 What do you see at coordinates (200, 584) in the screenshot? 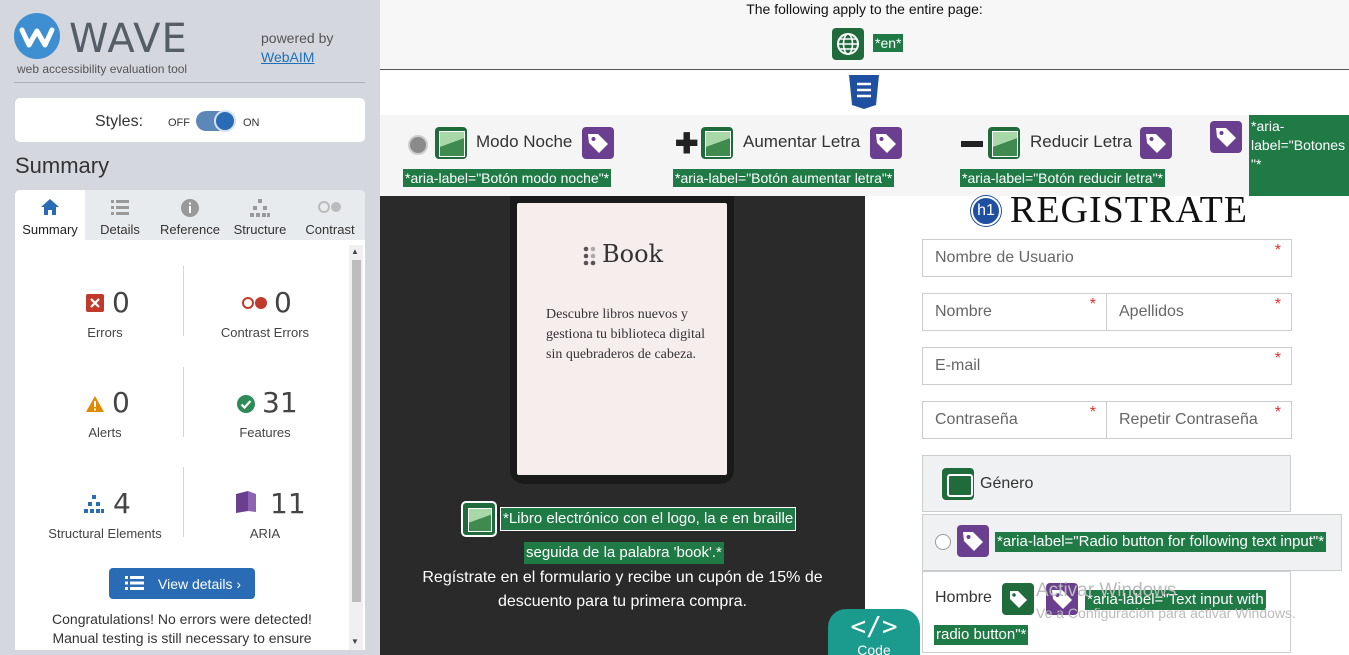
I see `view-details-label: View details ›` at bounding box center [200, 584].